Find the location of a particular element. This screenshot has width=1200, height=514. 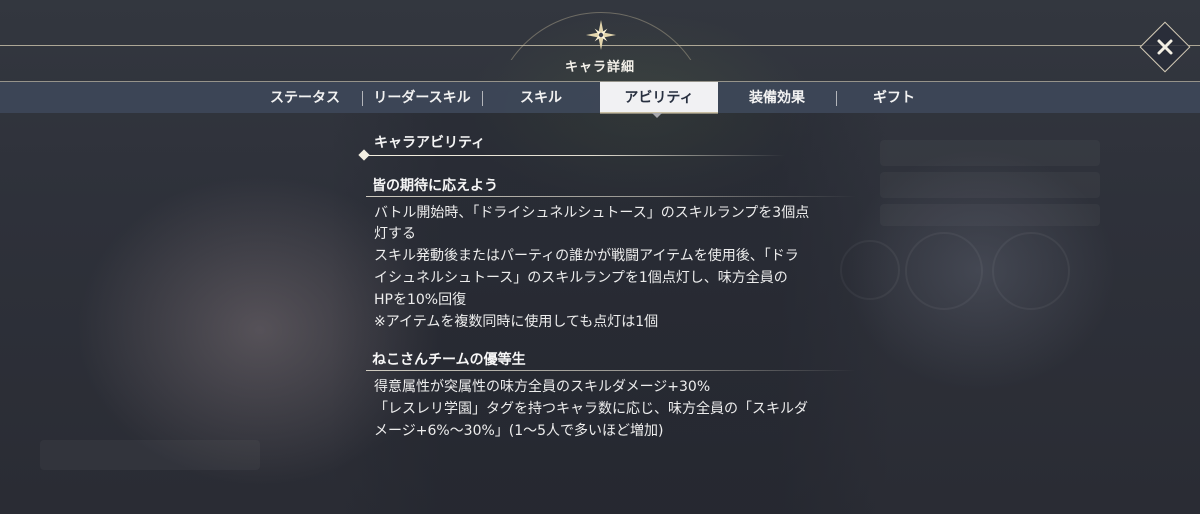

section-divider is located at coordinates (572, 155).